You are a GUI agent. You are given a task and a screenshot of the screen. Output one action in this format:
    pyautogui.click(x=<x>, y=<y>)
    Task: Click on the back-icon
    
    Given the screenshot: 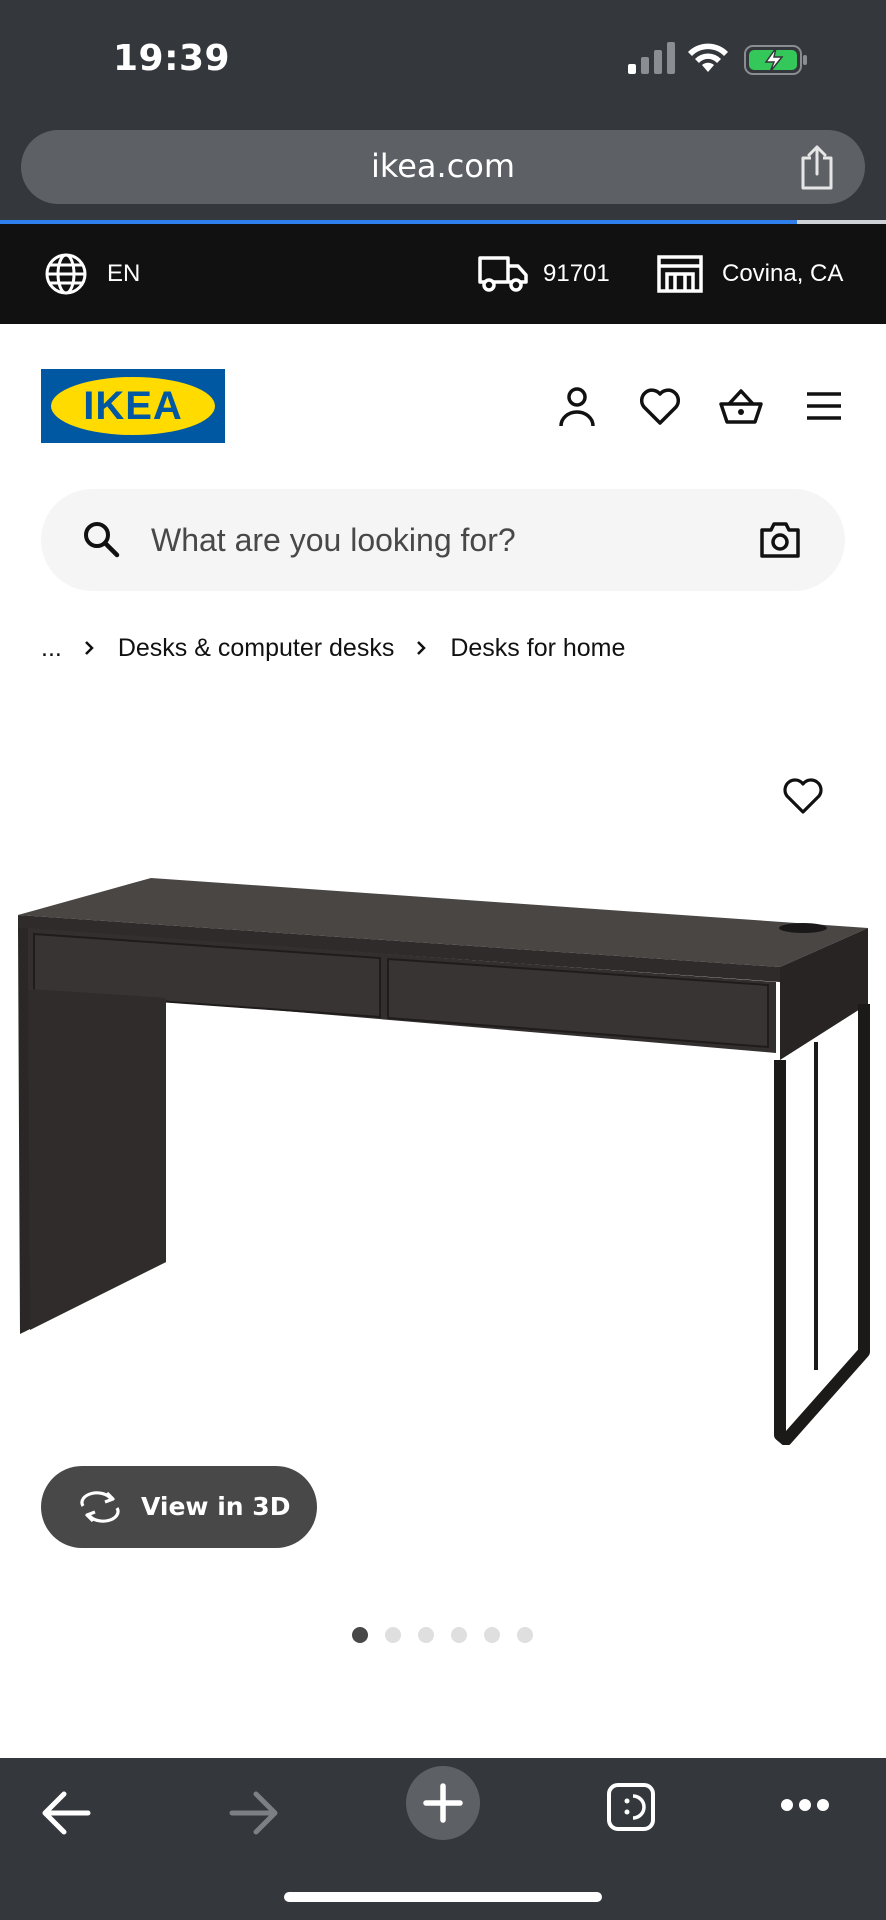 What is the action you would take?
    pyautogui.click(x=66, y=1813)
    